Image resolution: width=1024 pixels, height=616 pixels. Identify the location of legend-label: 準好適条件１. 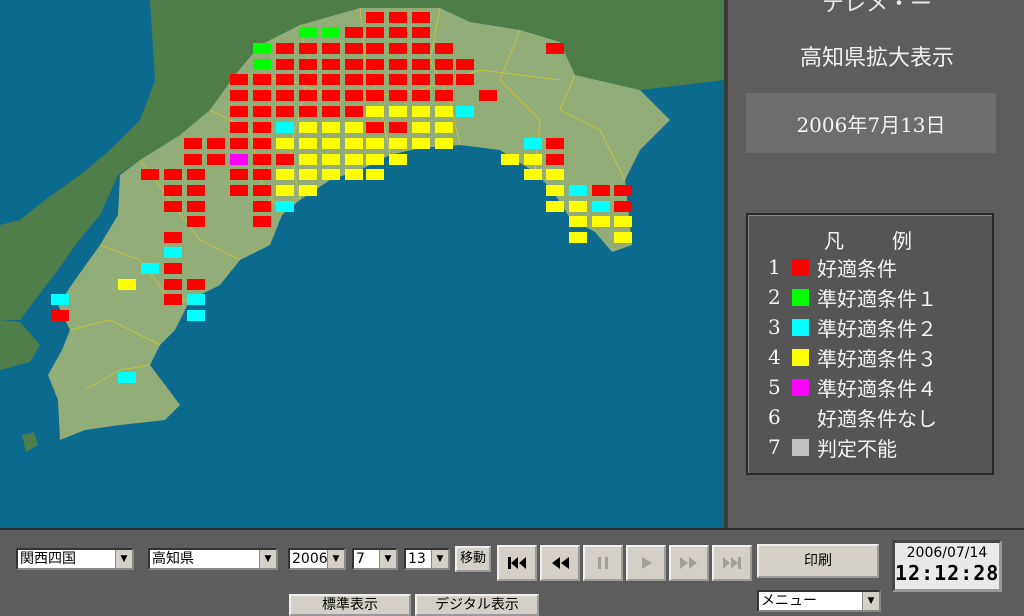
(877, 298).